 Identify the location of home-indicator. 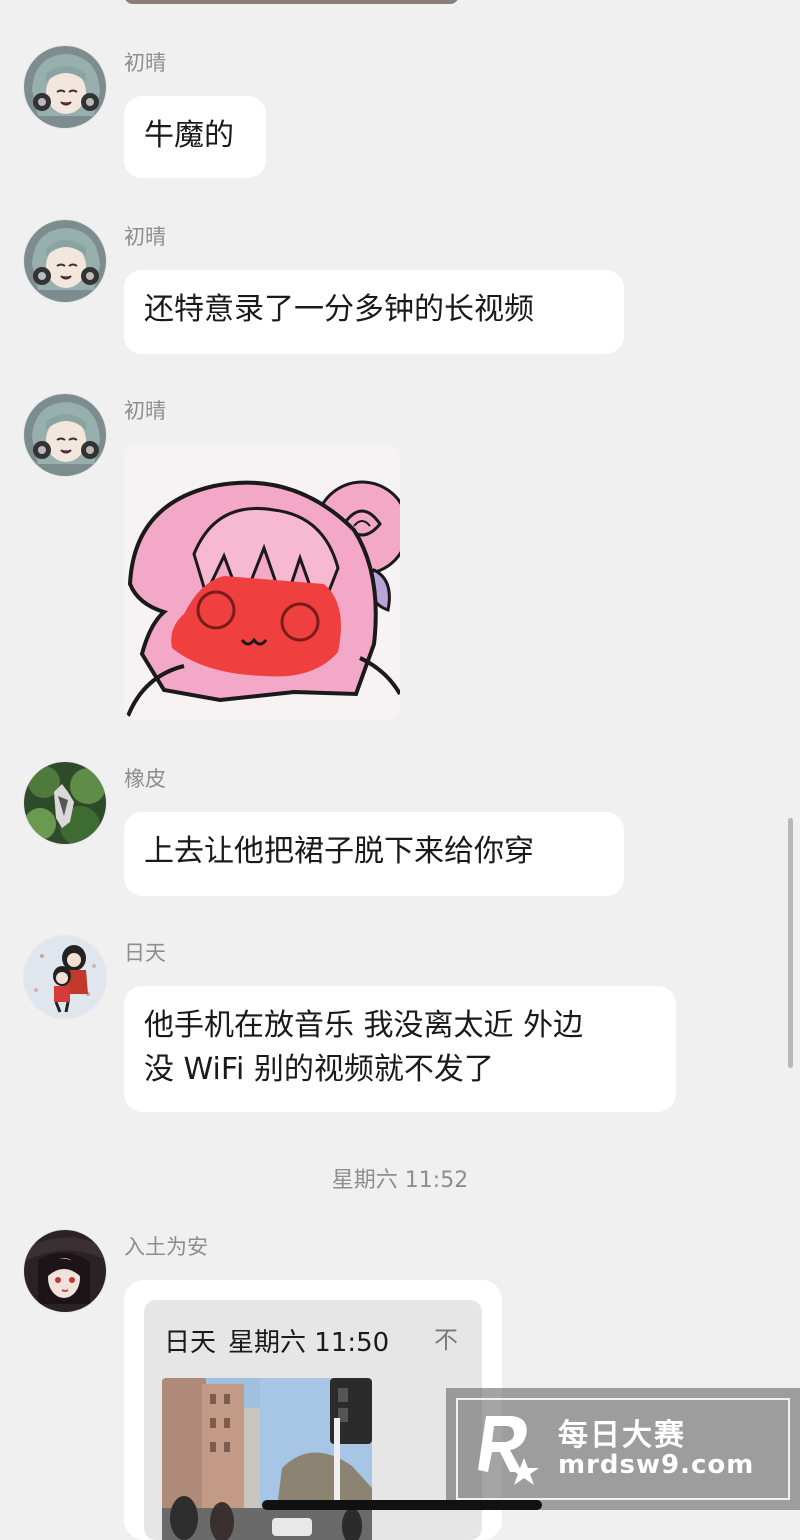
(402, 1505).